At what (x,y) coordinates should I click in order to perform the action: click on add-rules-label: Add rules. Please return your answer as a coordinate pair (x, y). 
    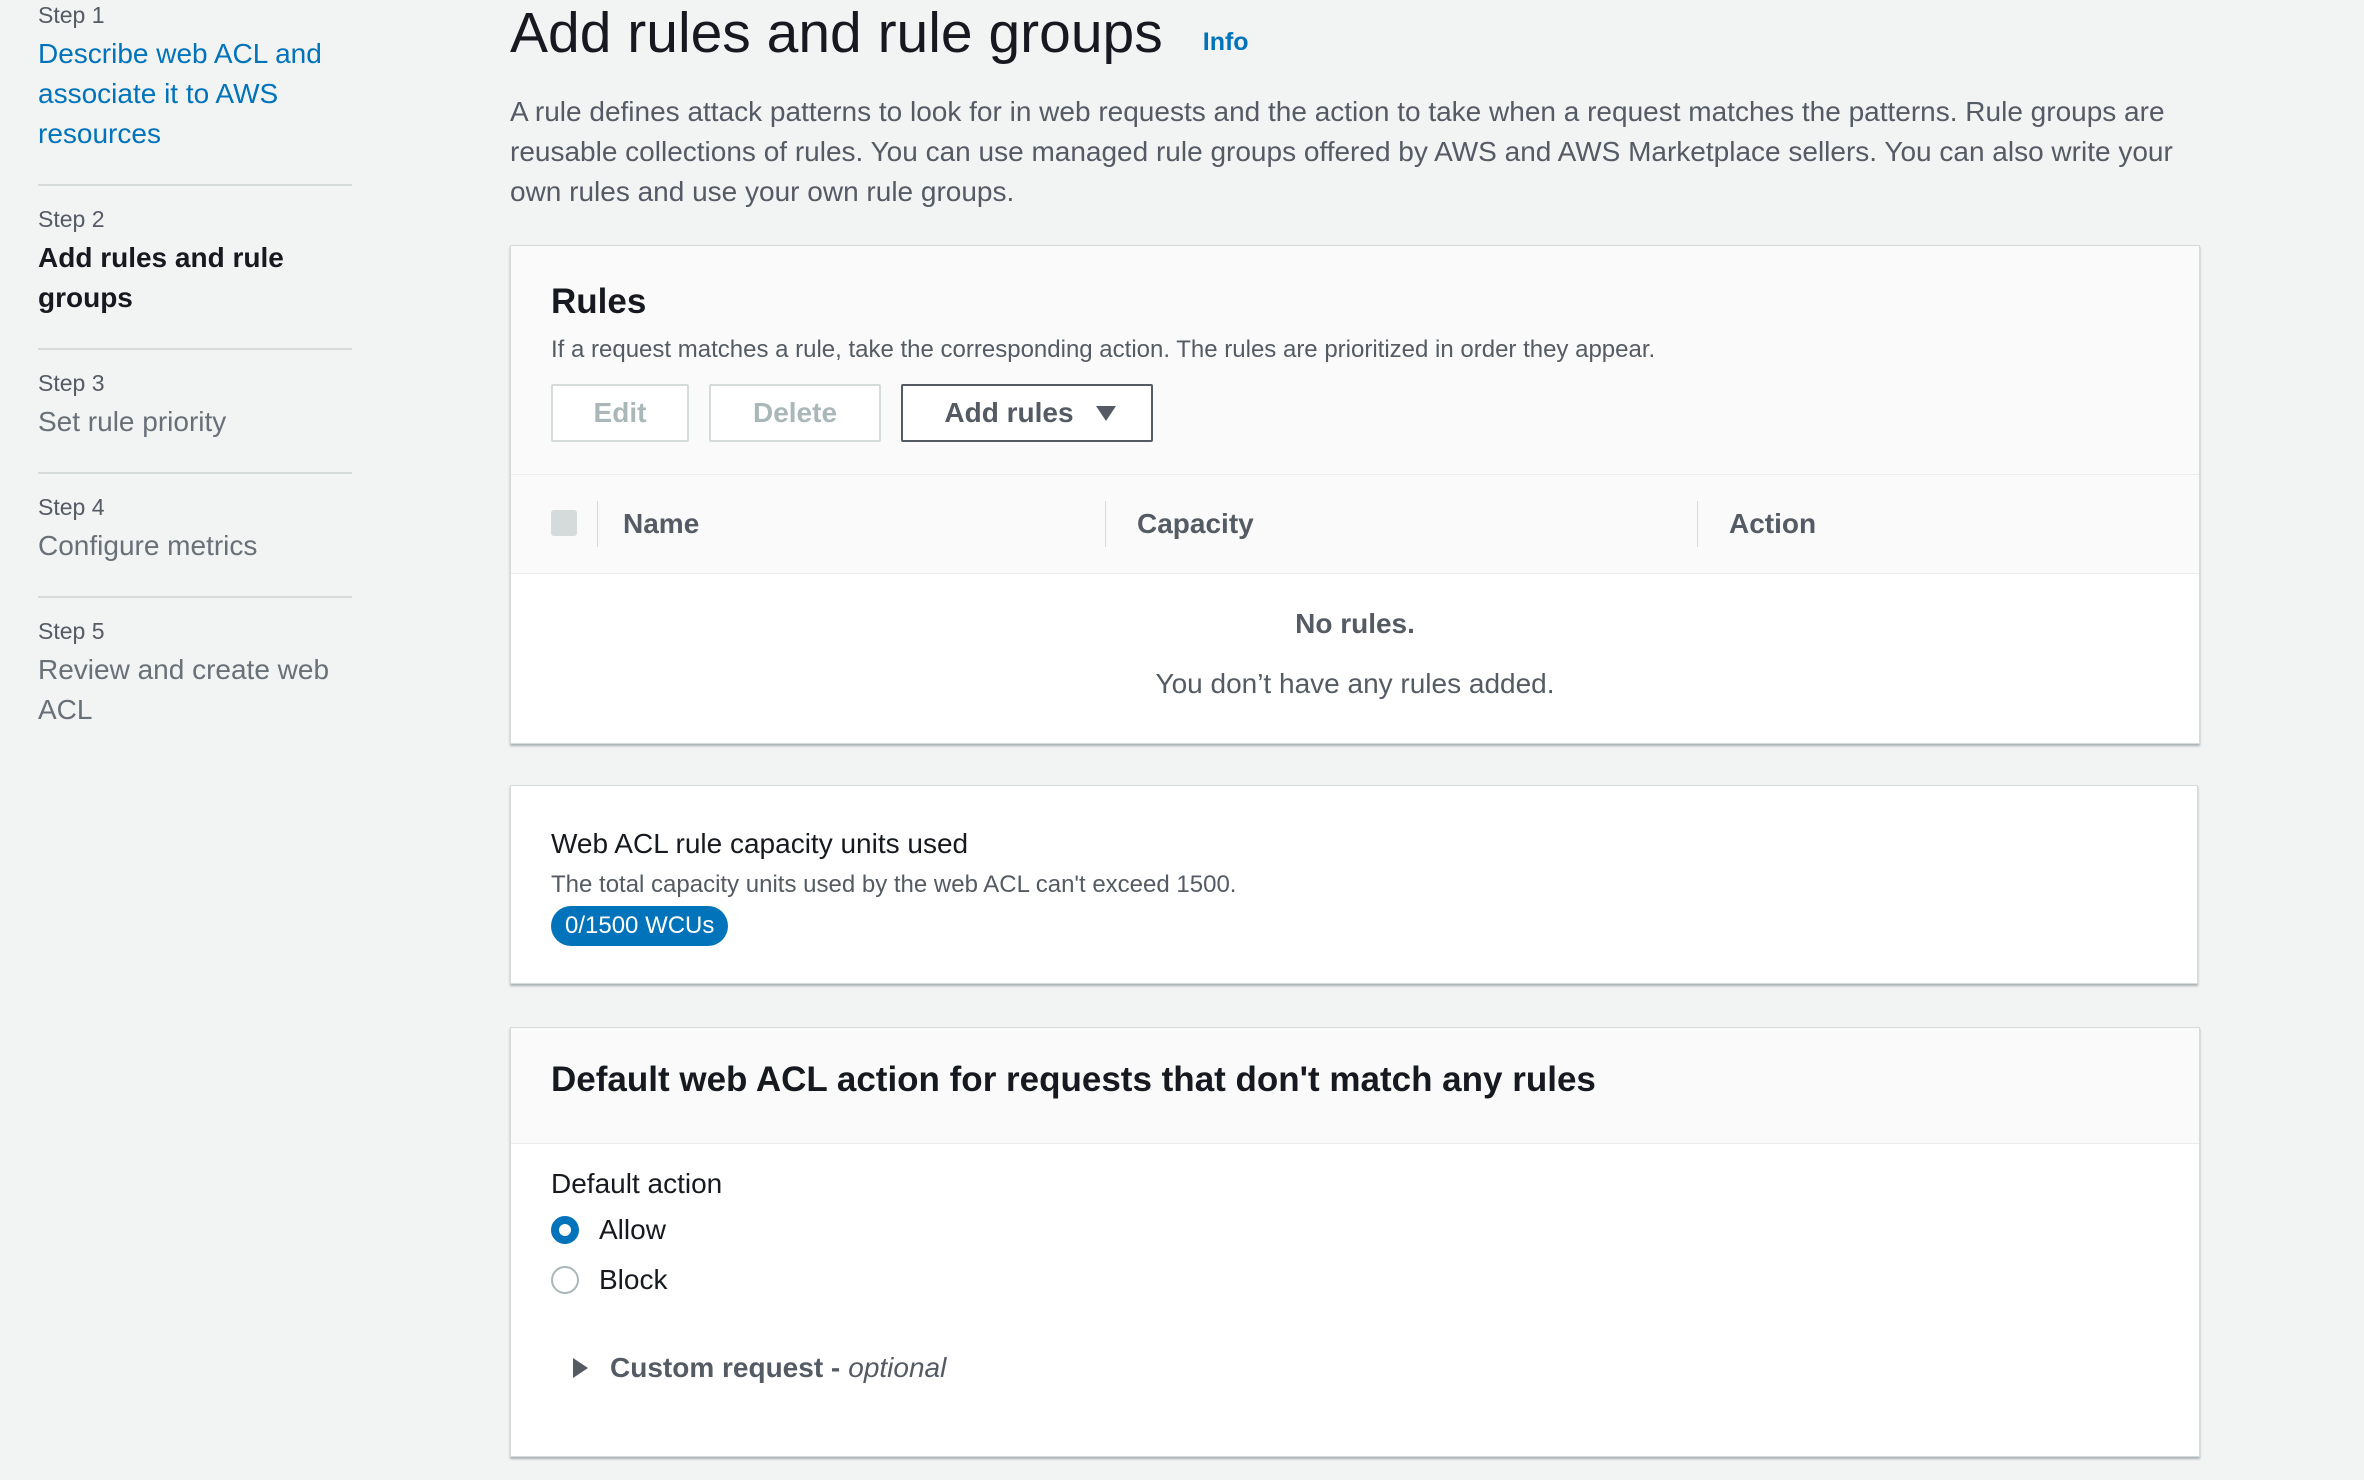
    Looking at the image, I should click on (1009, 412).